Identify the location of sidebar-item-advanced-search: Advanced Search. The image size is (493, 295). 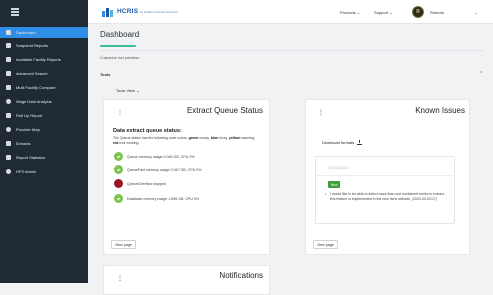
(44, 73).